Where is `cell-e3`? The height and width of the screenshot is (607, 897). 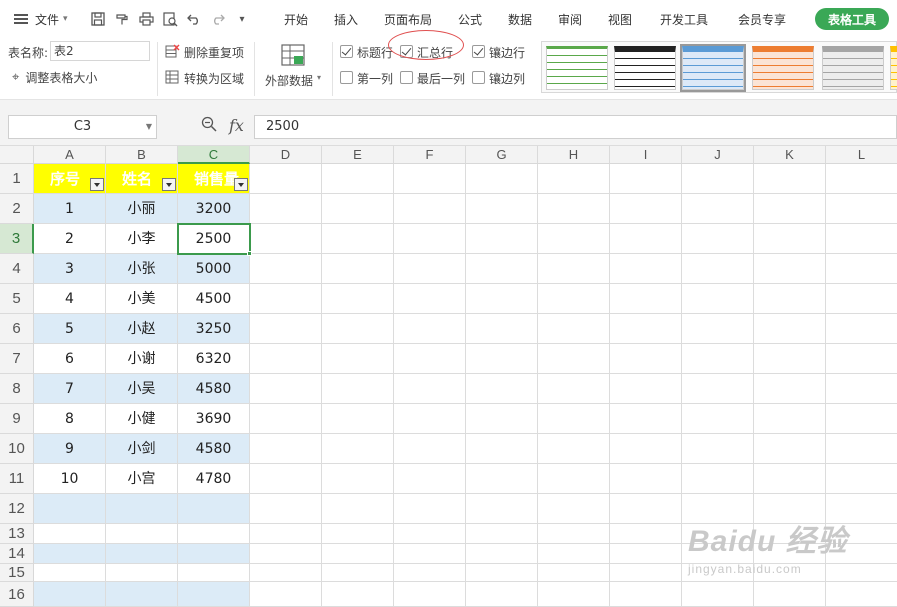 cell-e3 is located at coordinates (358, 239).